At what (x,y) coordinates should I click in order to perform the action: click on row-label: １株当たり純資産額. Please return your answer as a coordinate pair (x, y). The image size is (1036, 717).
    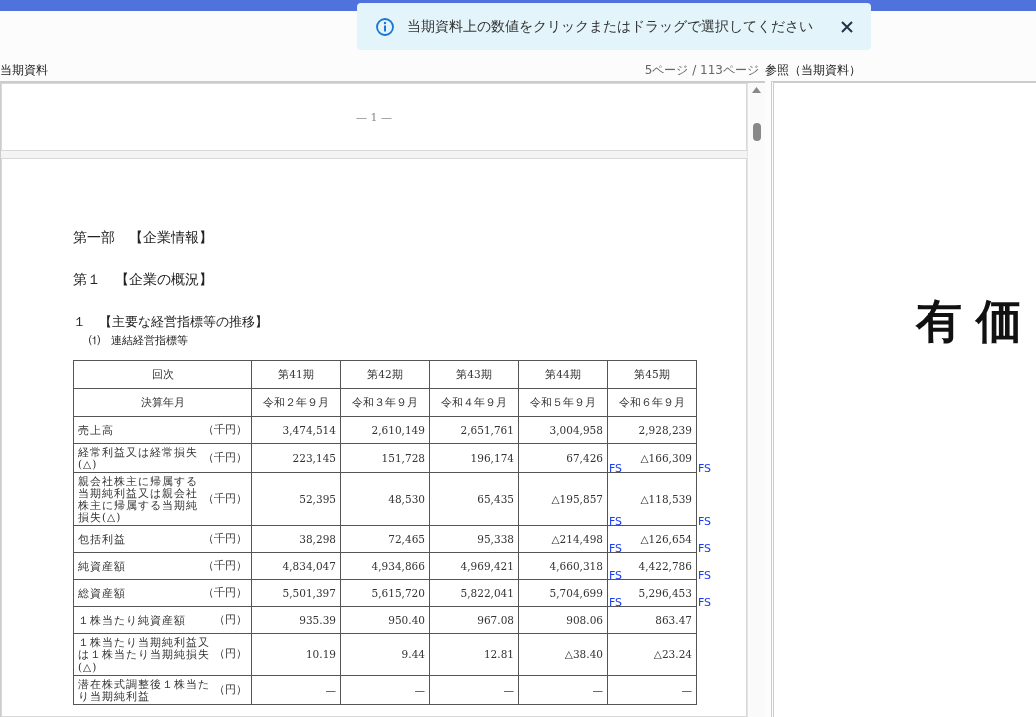
    Looking at the image, I should click on (132, 620).